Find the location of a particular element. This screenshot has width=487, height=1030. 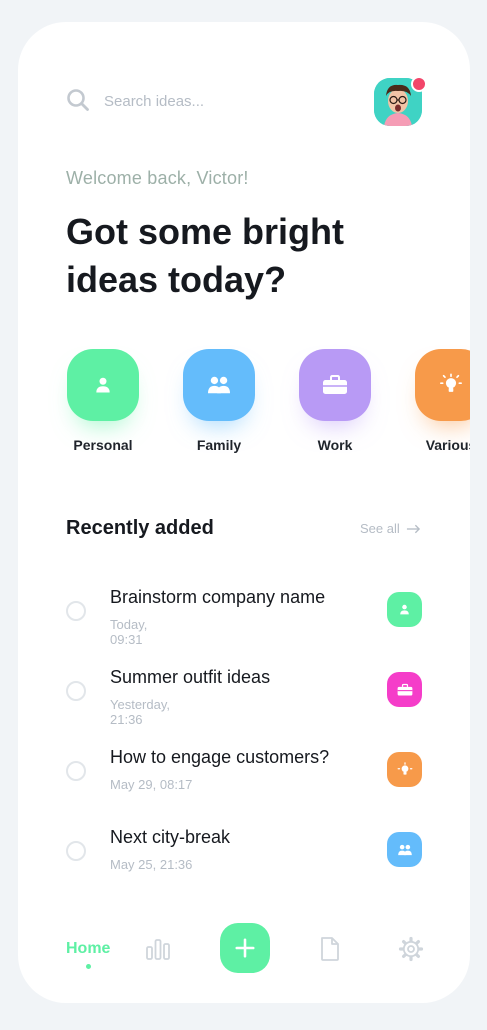

see-all-link: See all is located at coordinates (390, 528).